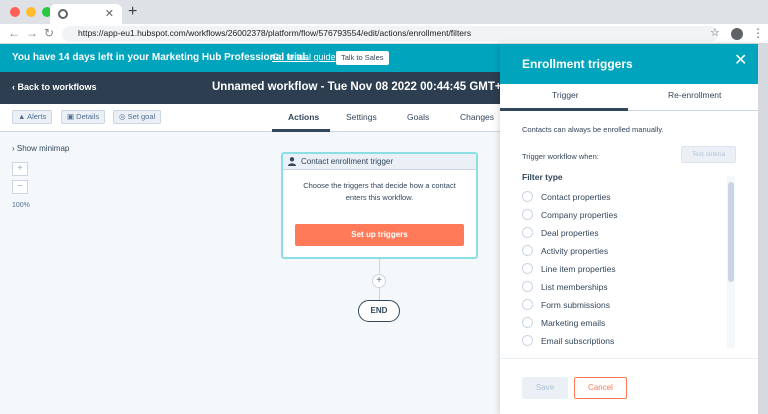 This screenshot has width=768, height=414. I want to click on filter-option-line-item-properties: Line item properties, so click(622, 269).